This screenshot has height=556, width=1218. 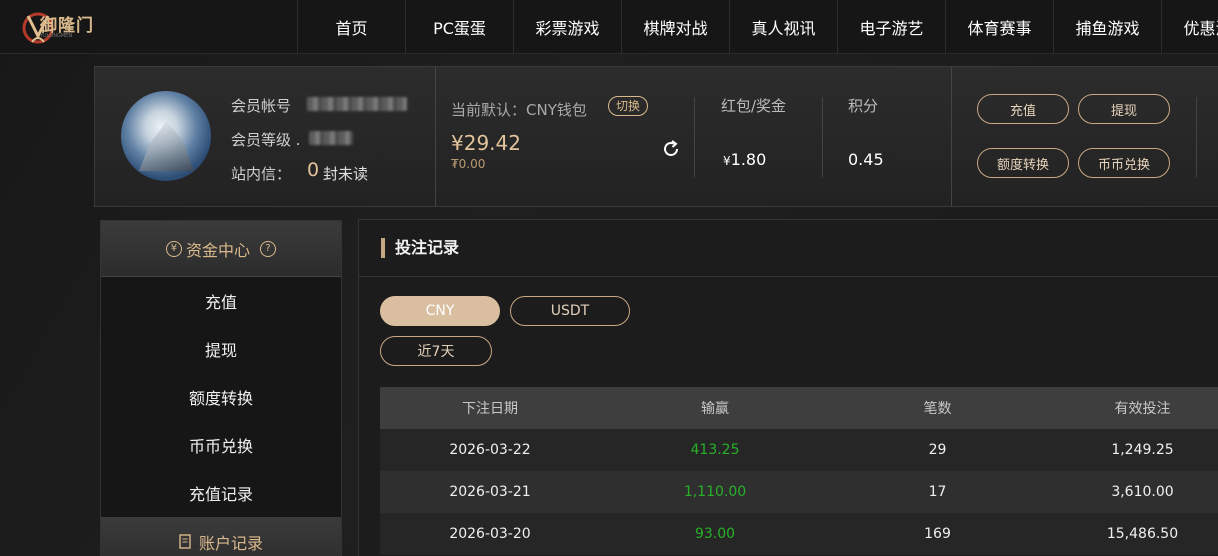 What do you see at coordinates (715, 450) in the screenshot?
I see `cell-winloss: 413.25` at bounding box center [715, 450].